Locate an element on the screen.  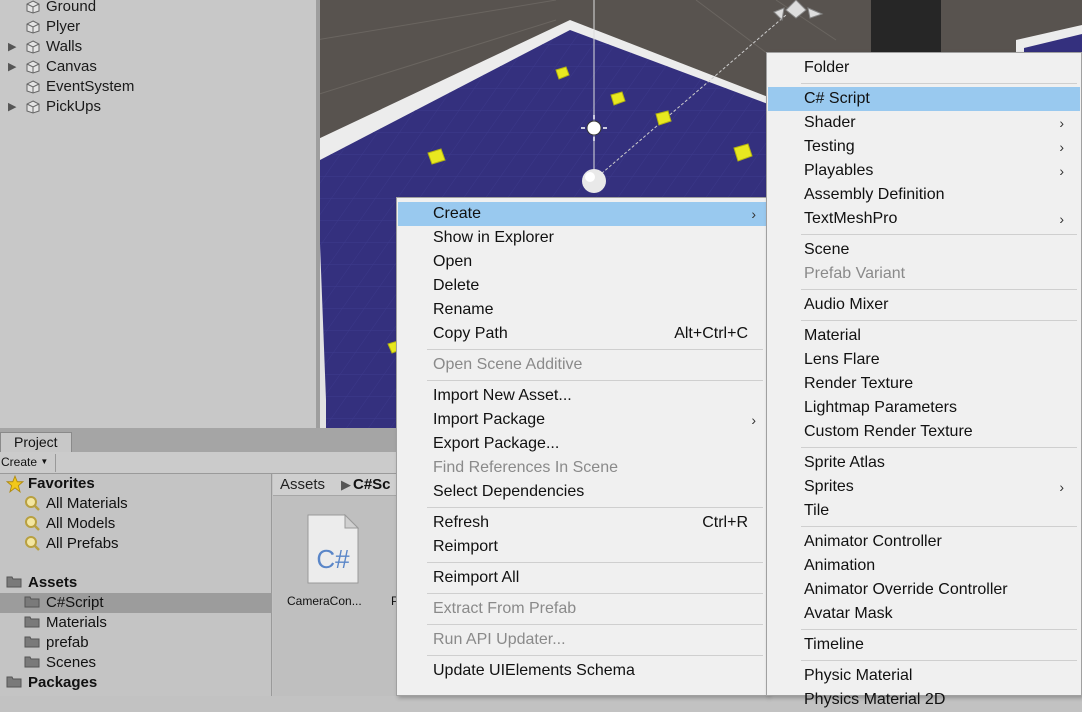
menu-item-label: Animation is located at coordinates (840, 565).